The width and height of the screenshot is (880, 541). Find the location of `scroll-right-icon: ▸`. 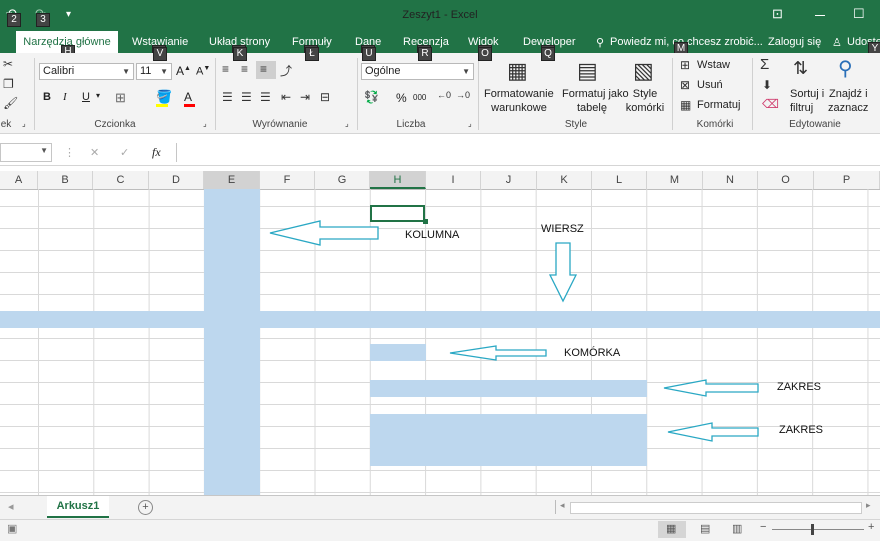

scroll-right-icon: ▸ is located at coordinates (868, 505).